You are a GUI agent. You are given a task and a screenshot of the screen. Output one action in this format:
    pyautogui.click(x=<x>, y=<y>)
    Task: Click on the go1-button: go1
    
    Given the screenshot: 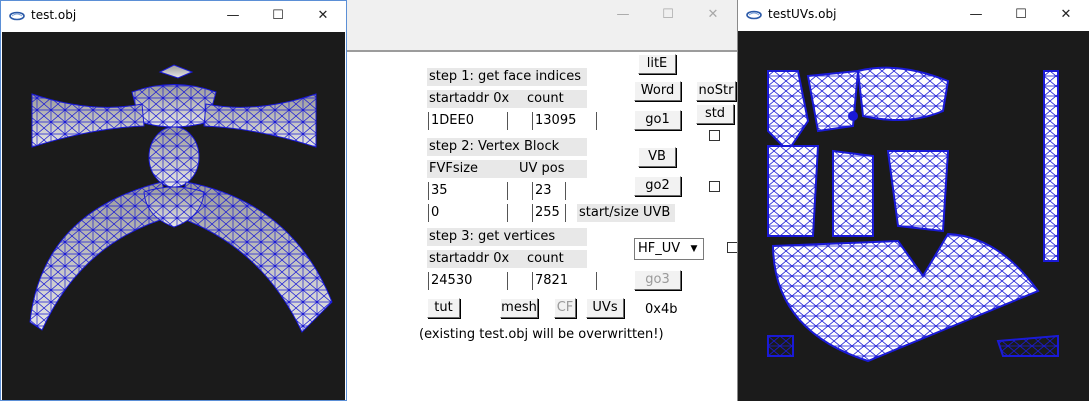 What is the action you would take?
    pyautogui.click(x=657, y=120)
    